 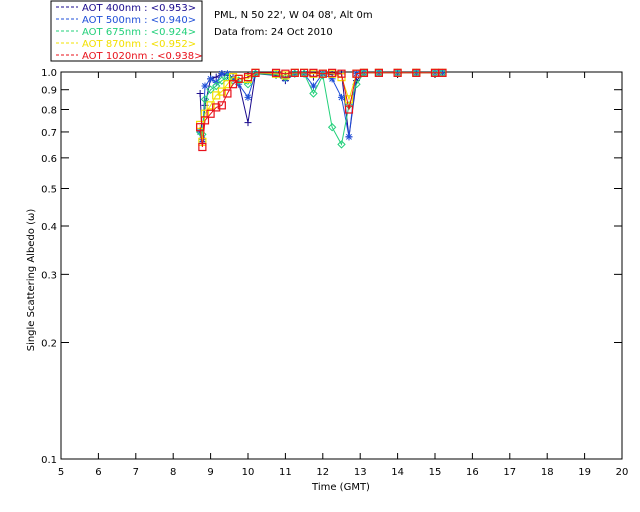 I want to click on x-tick-label: 7, so click(x=136, y=472).